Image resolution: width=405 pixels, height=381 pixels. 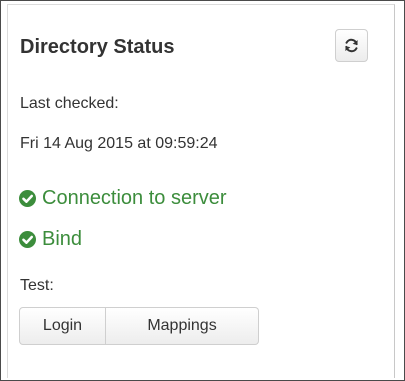 I want to click on status-bind: Bind, so click(x=50, y=239).